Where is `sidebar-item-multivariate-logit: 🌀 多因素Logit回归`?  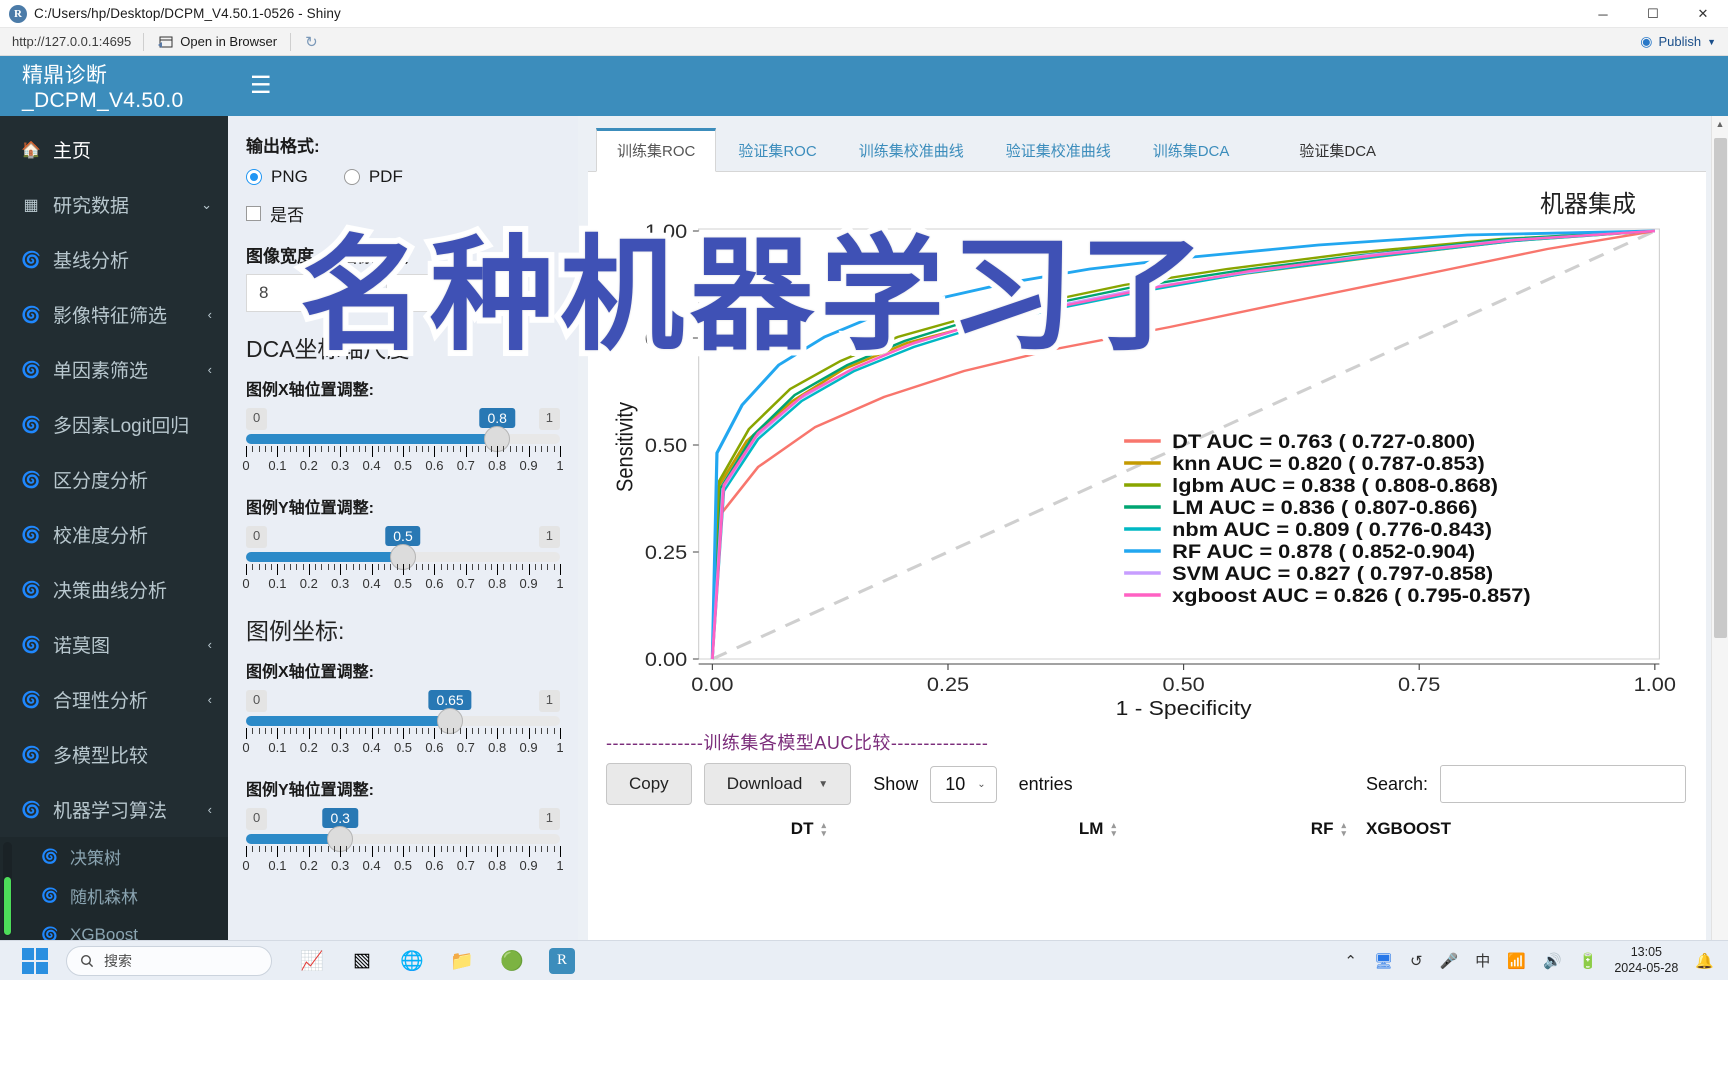 sidebar-item-multivariate-logit: 🌀 多因素Logit回归 is located at coordinates (114, 424).